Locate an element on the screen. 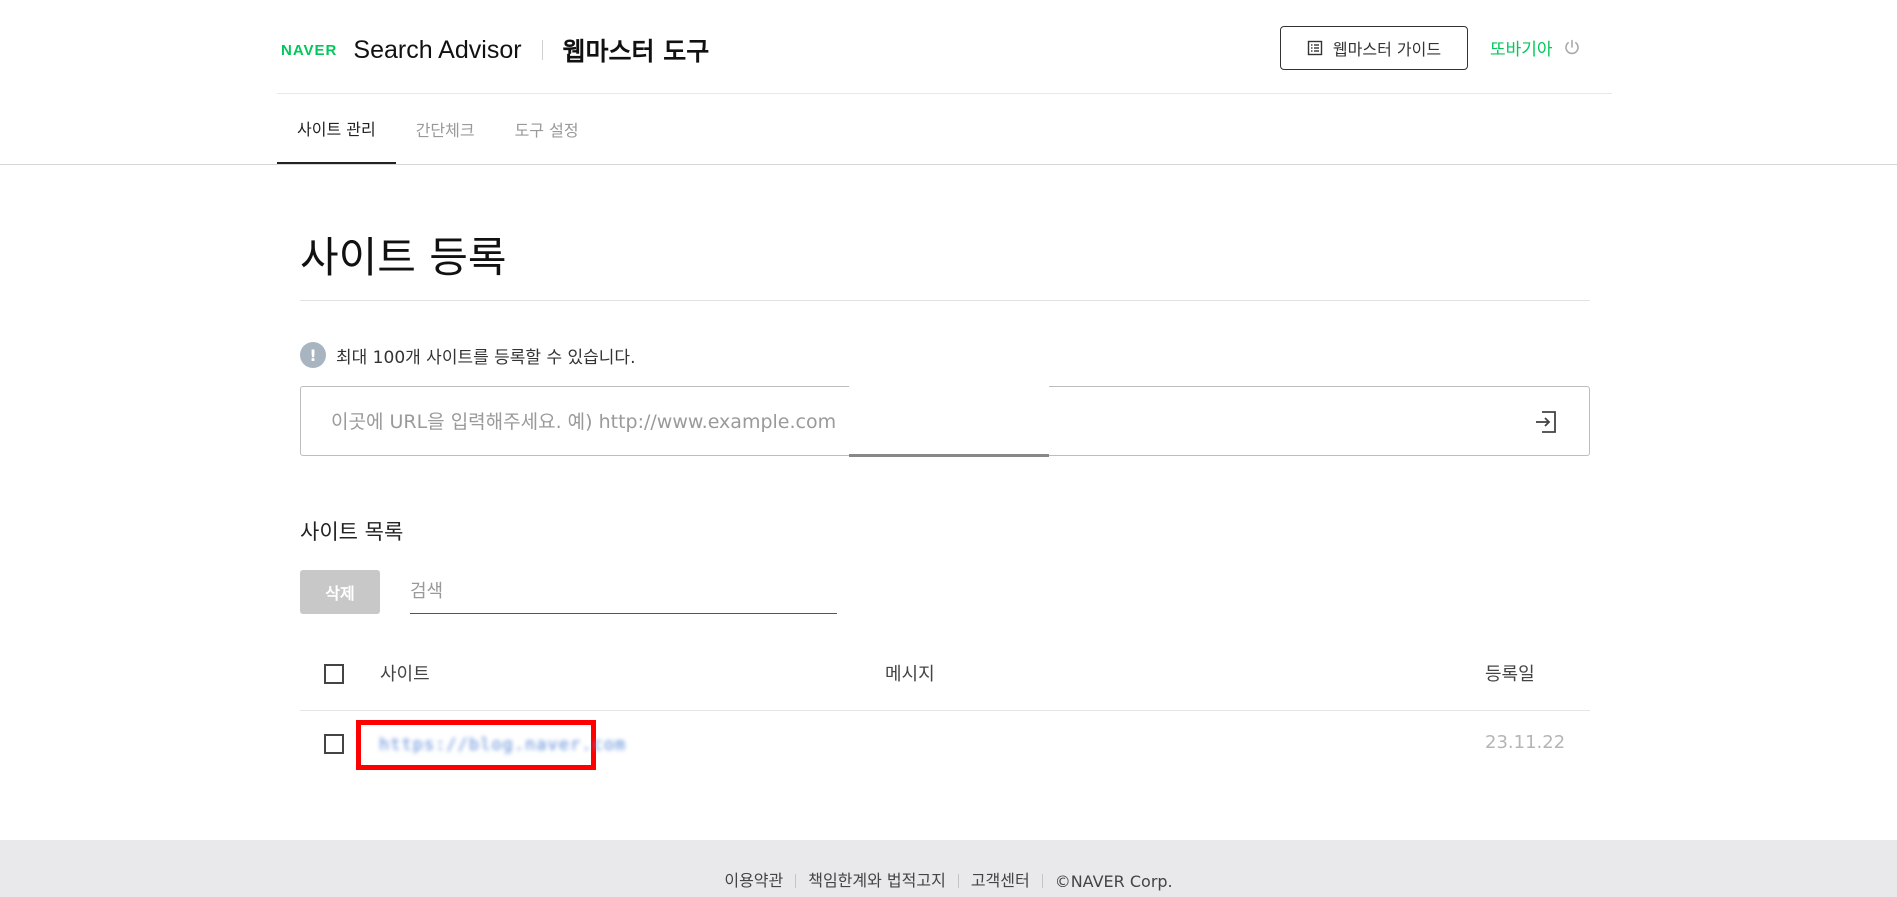  table-header: 사이트 메시지 등록일 is located at coordinates (945, 675).